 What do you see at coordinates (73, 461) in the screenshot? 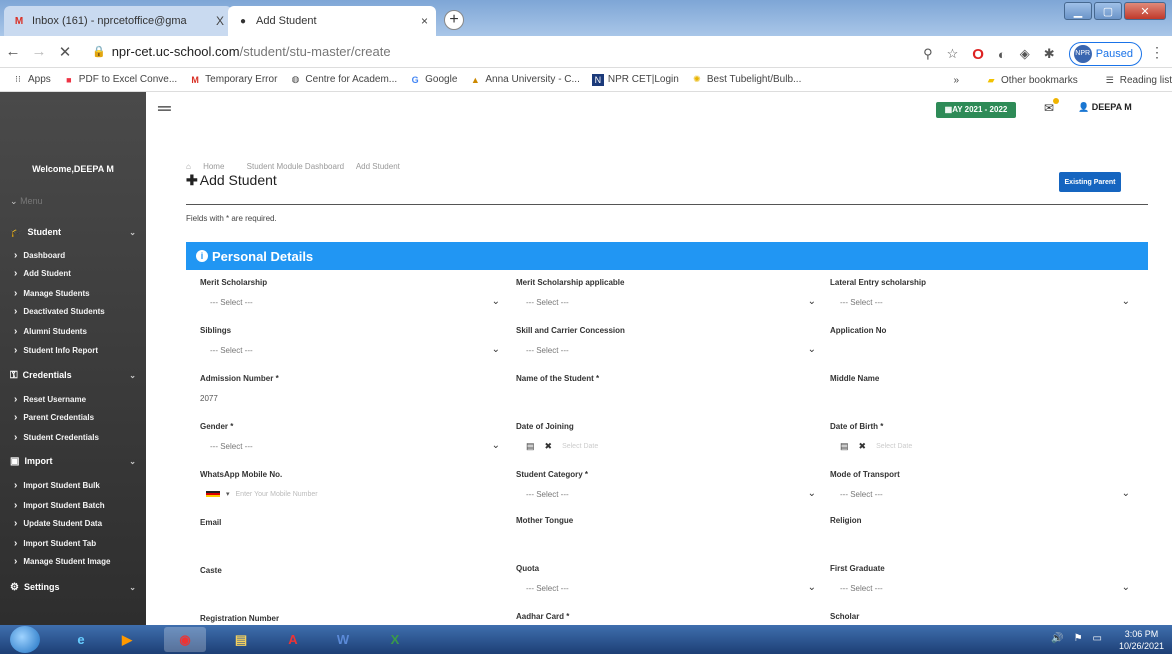
I see `sidebar-section-import: ▣ Import ⌄` at bounding box center [73, 461].